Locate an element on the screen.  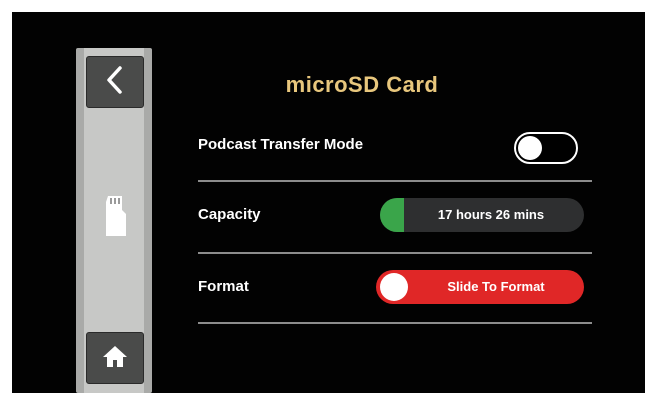
format-label: Format is located at coordinates (223, 286).